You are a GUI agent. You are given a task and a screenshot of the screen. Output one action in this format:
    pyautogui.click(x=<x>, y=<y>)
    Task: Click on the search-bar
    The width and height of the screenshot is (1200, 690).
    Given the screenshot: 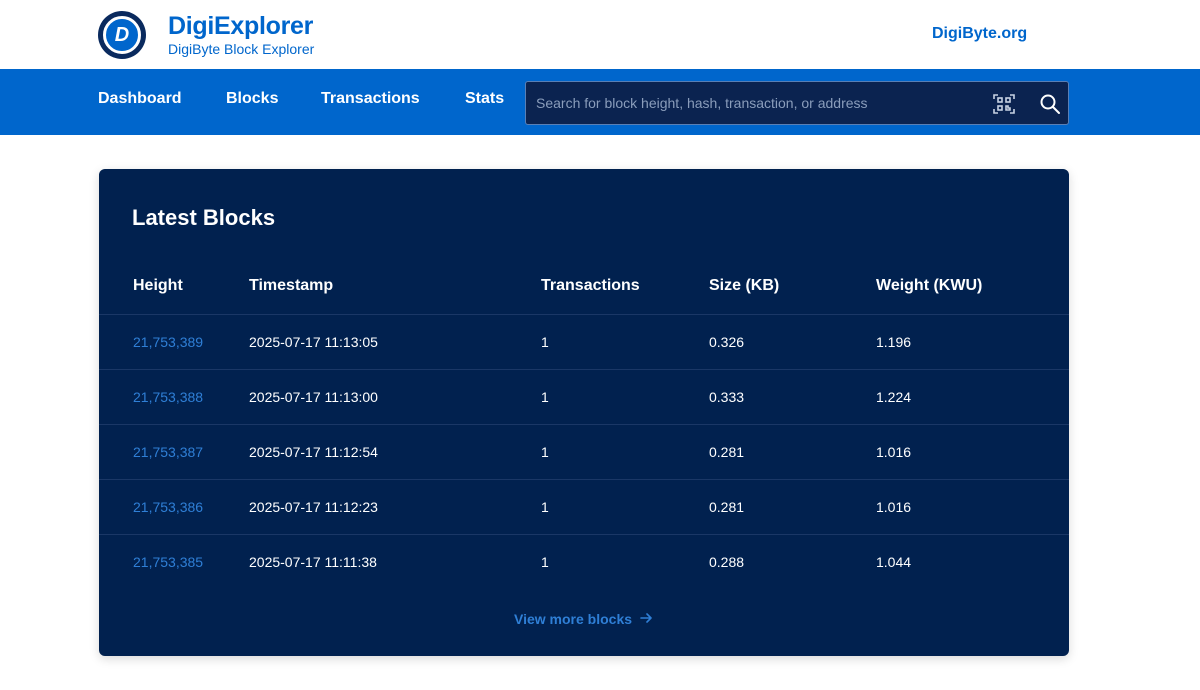 What is the action you would take?
    pyautogui.click(x=797, y=103)
    